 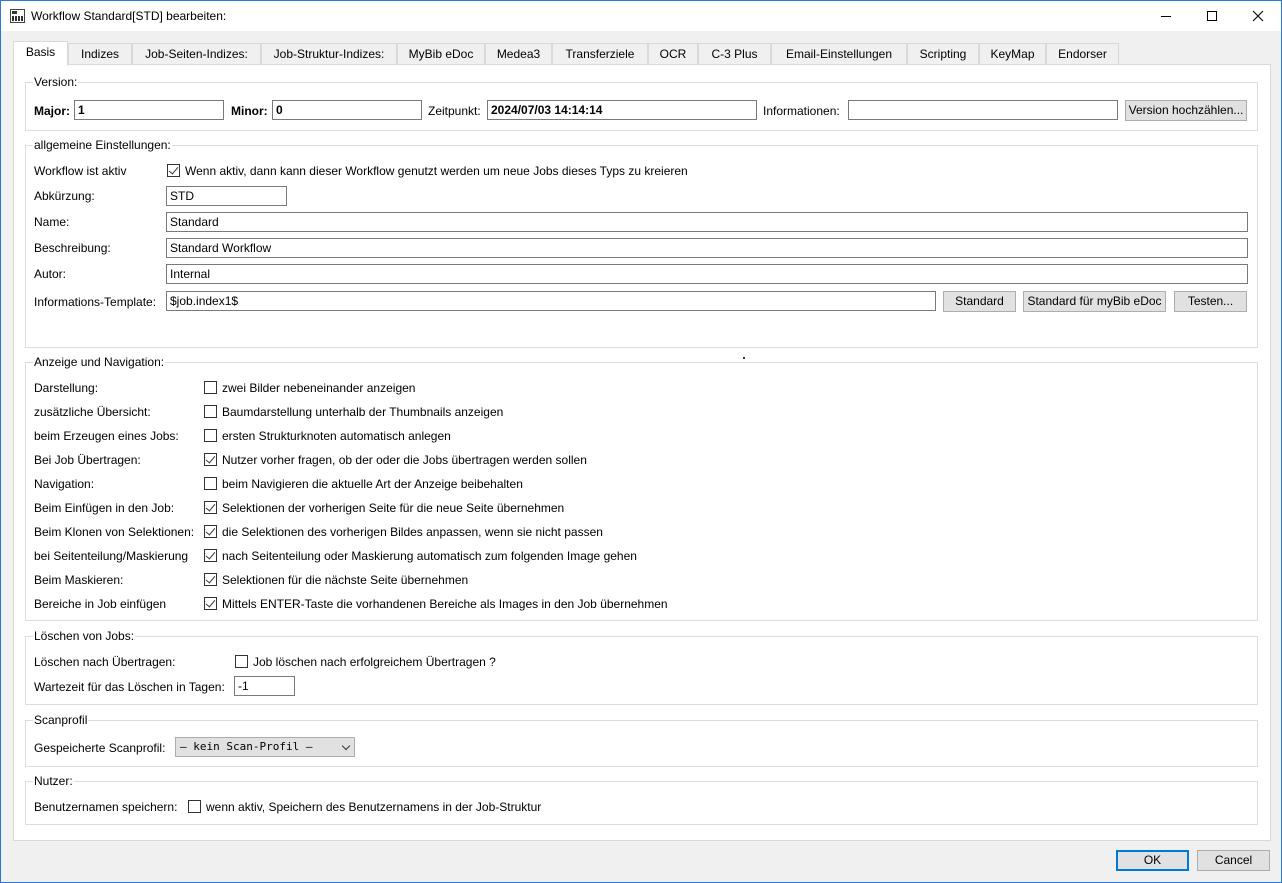 I want to click on display-row-label: Bereiche in Job einfügen, so click(x=100, y=604).